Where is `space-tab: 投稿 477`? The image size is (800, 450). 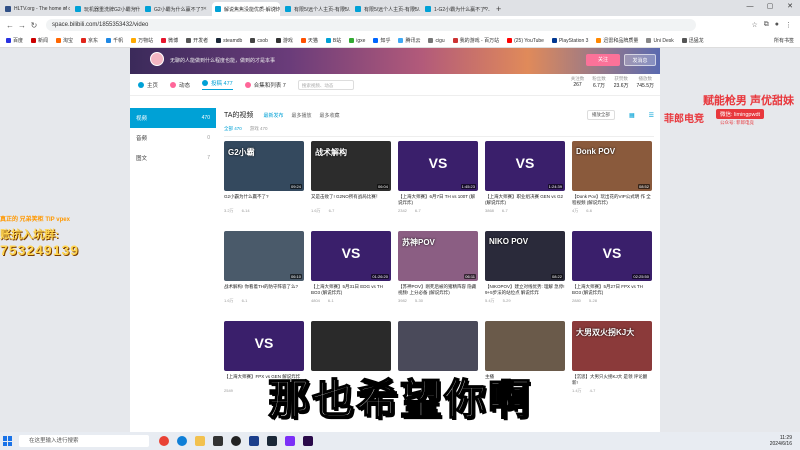 space-tab: 投稿 477 is located at coordinates (217, 84).